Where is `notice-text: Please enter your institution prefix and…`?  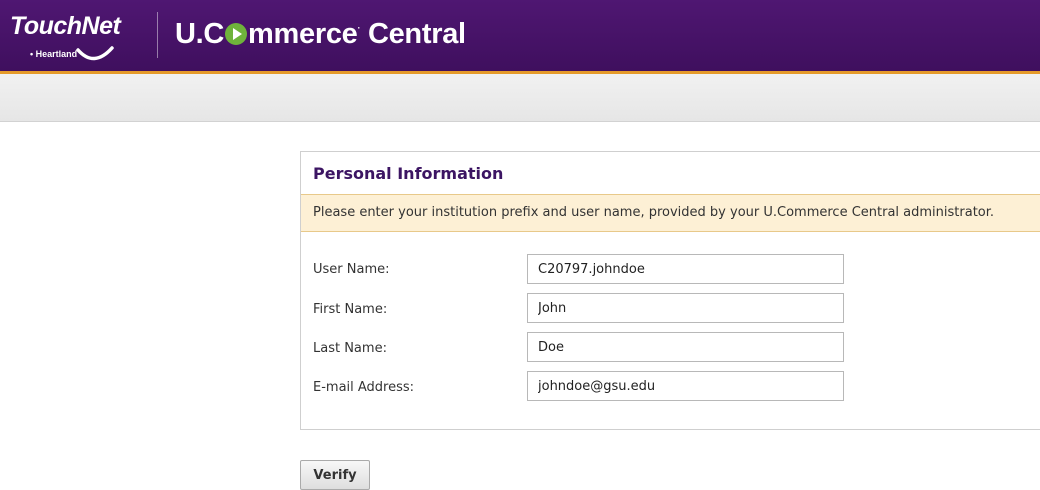 notice-text: Please enter your institution prefix and… is located at coordinates (654, 212).